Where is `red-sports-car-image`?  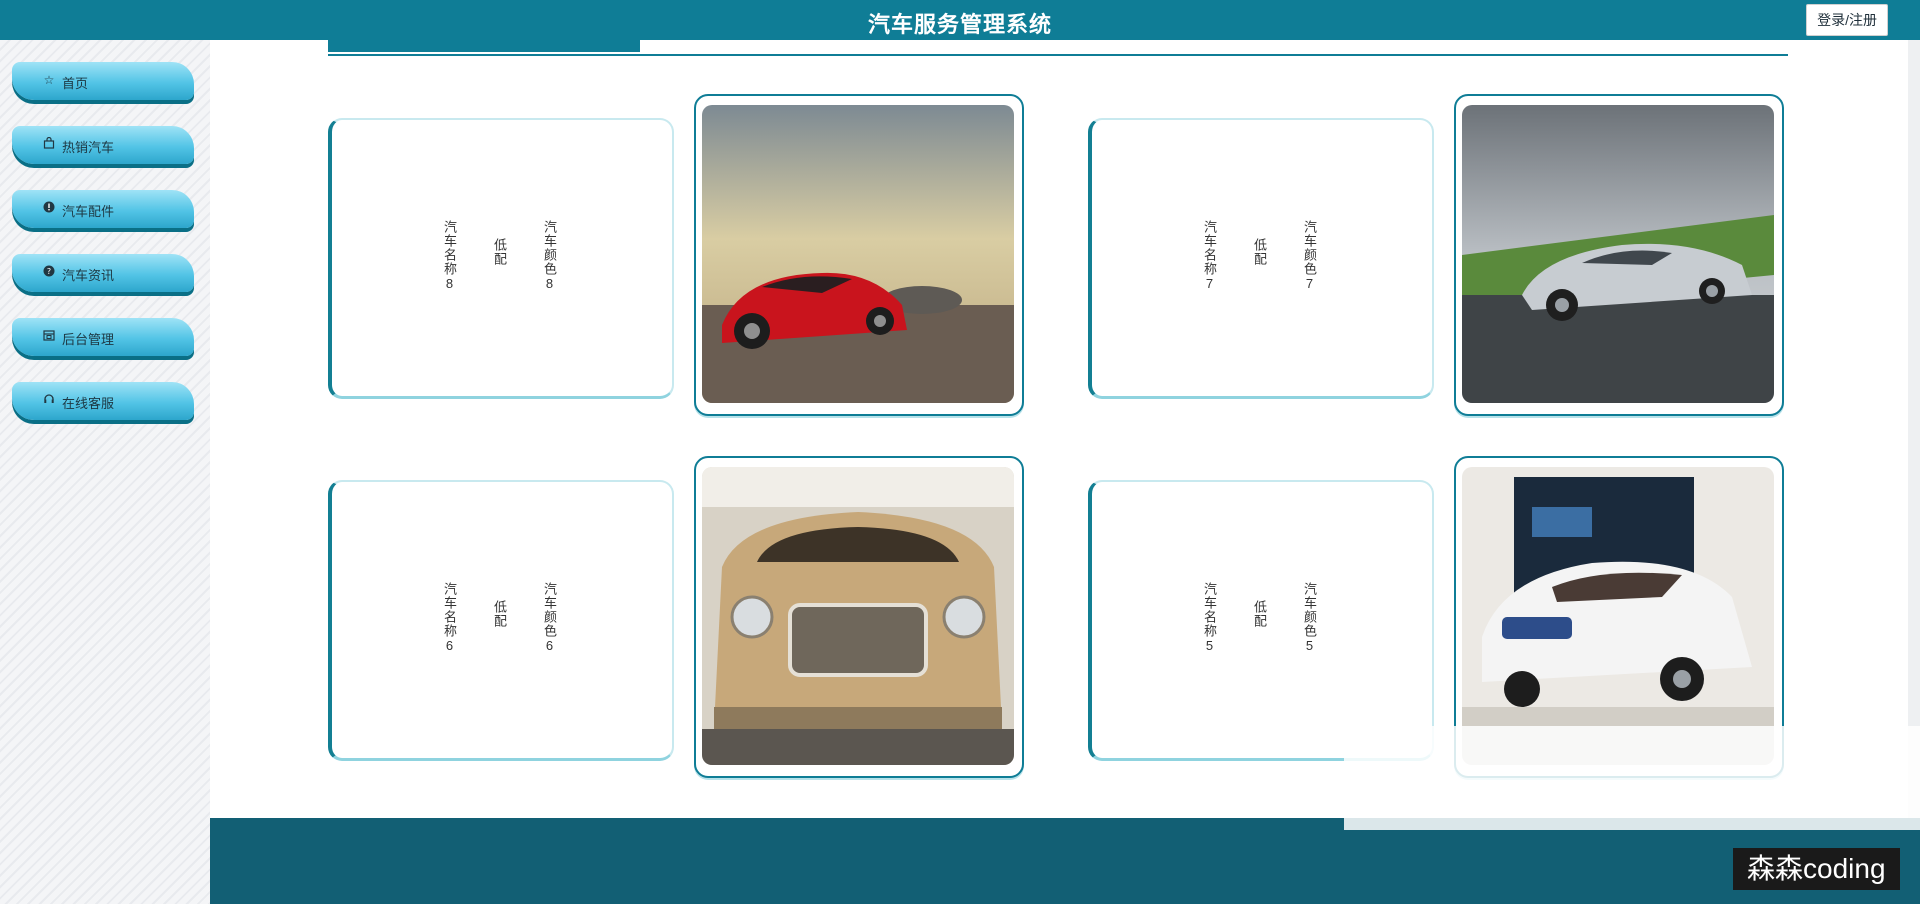 red-sports-car-image is located at coordinates (858, 254).